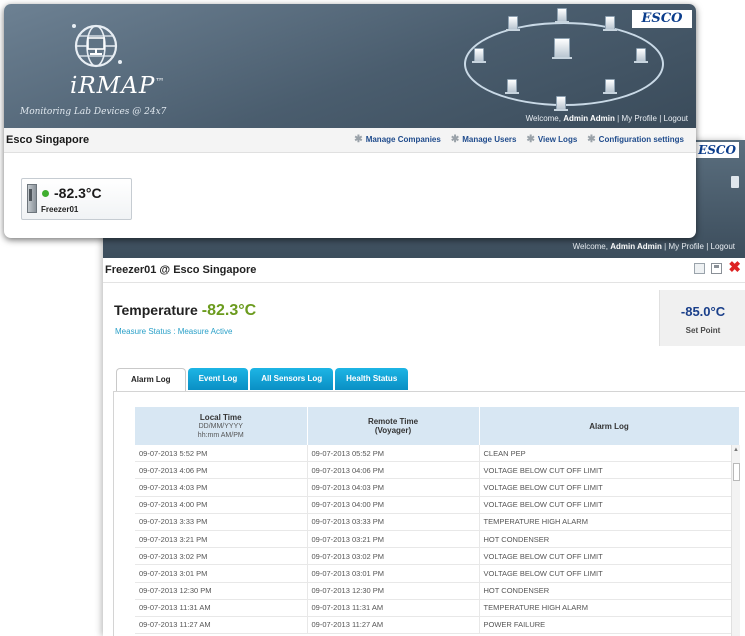 The width and height of the screenshot is (745, 636). Describe the element at coordinates (562, 48) in the screenshot. I see `central-server-icon` at that location.